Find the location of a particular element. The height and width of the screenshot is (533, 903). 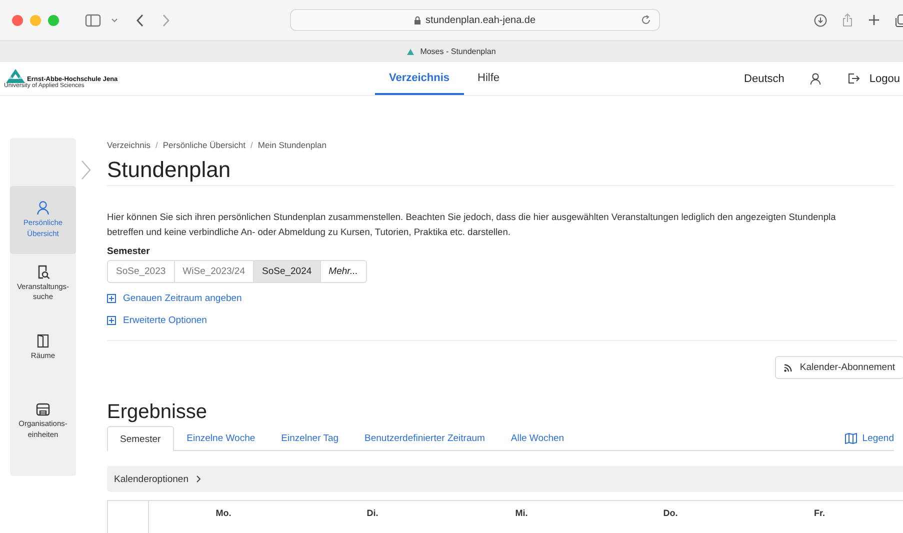

day-header: Di. is located at coordinates (373, 514).